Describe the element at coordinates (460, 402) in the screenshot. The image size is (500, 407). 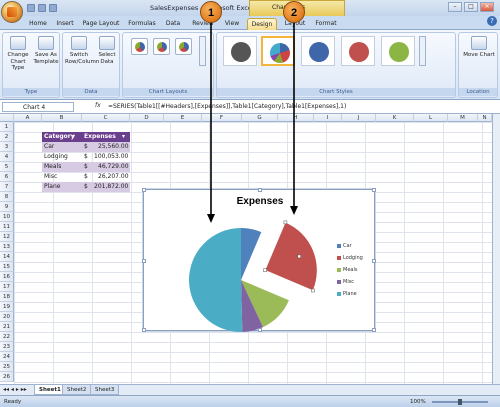
I see `zoom-slider` at that location.